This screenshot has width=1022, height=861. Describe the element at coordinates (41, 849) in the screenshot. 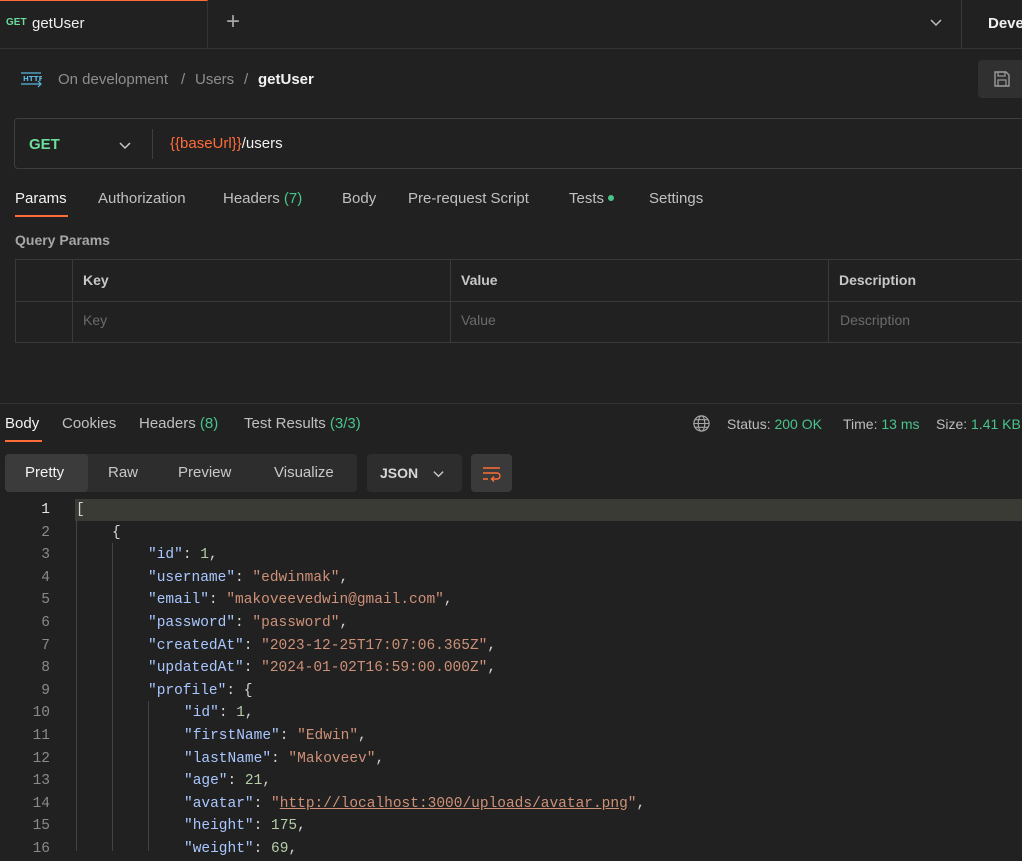

I see `line-number: 16` at that location.